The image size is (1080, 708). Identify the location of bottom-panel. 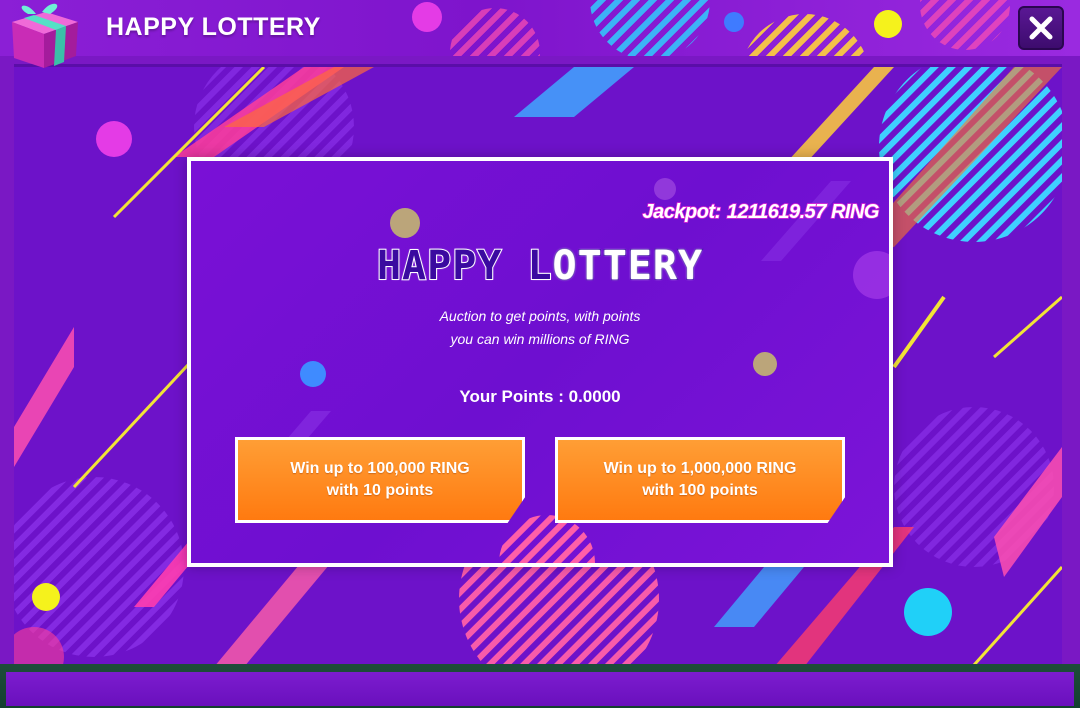
(540, 689).